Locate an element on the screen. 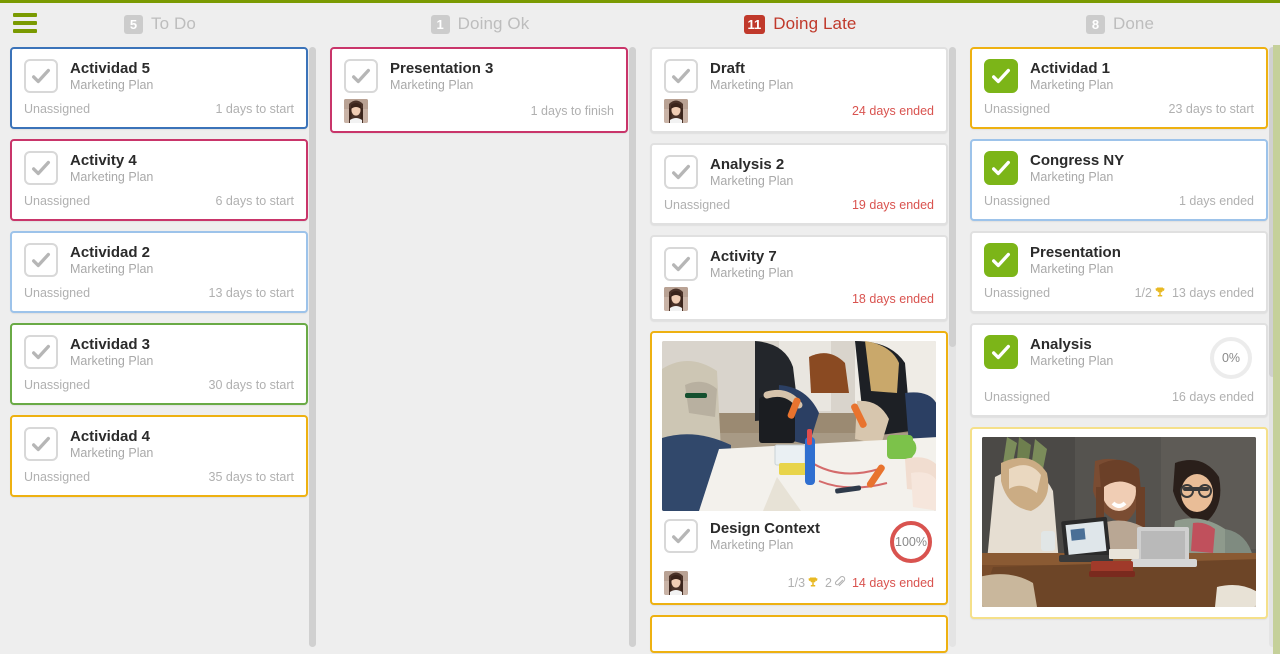  card-footer-right: 1/2 13 days ended is located at coordinates (1194, 293).